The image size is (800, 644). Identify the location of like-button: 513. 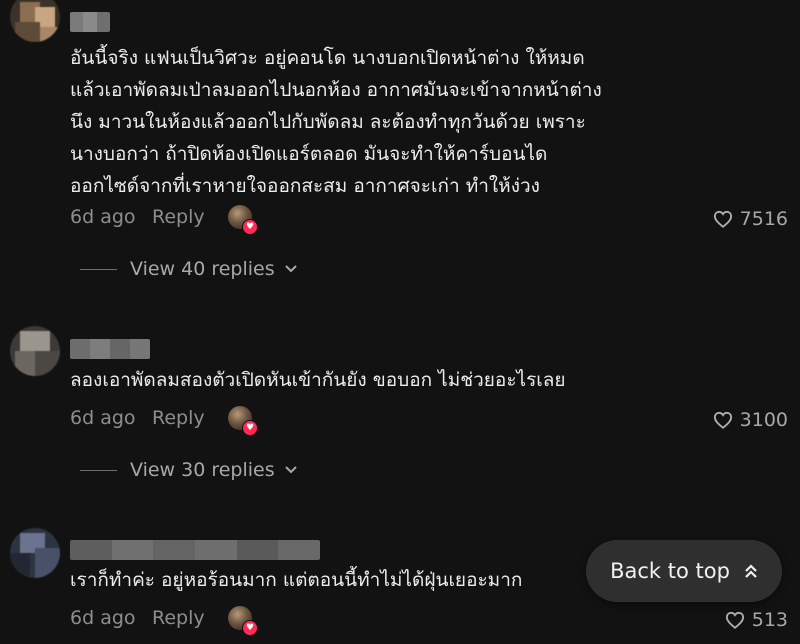
(756, 620).